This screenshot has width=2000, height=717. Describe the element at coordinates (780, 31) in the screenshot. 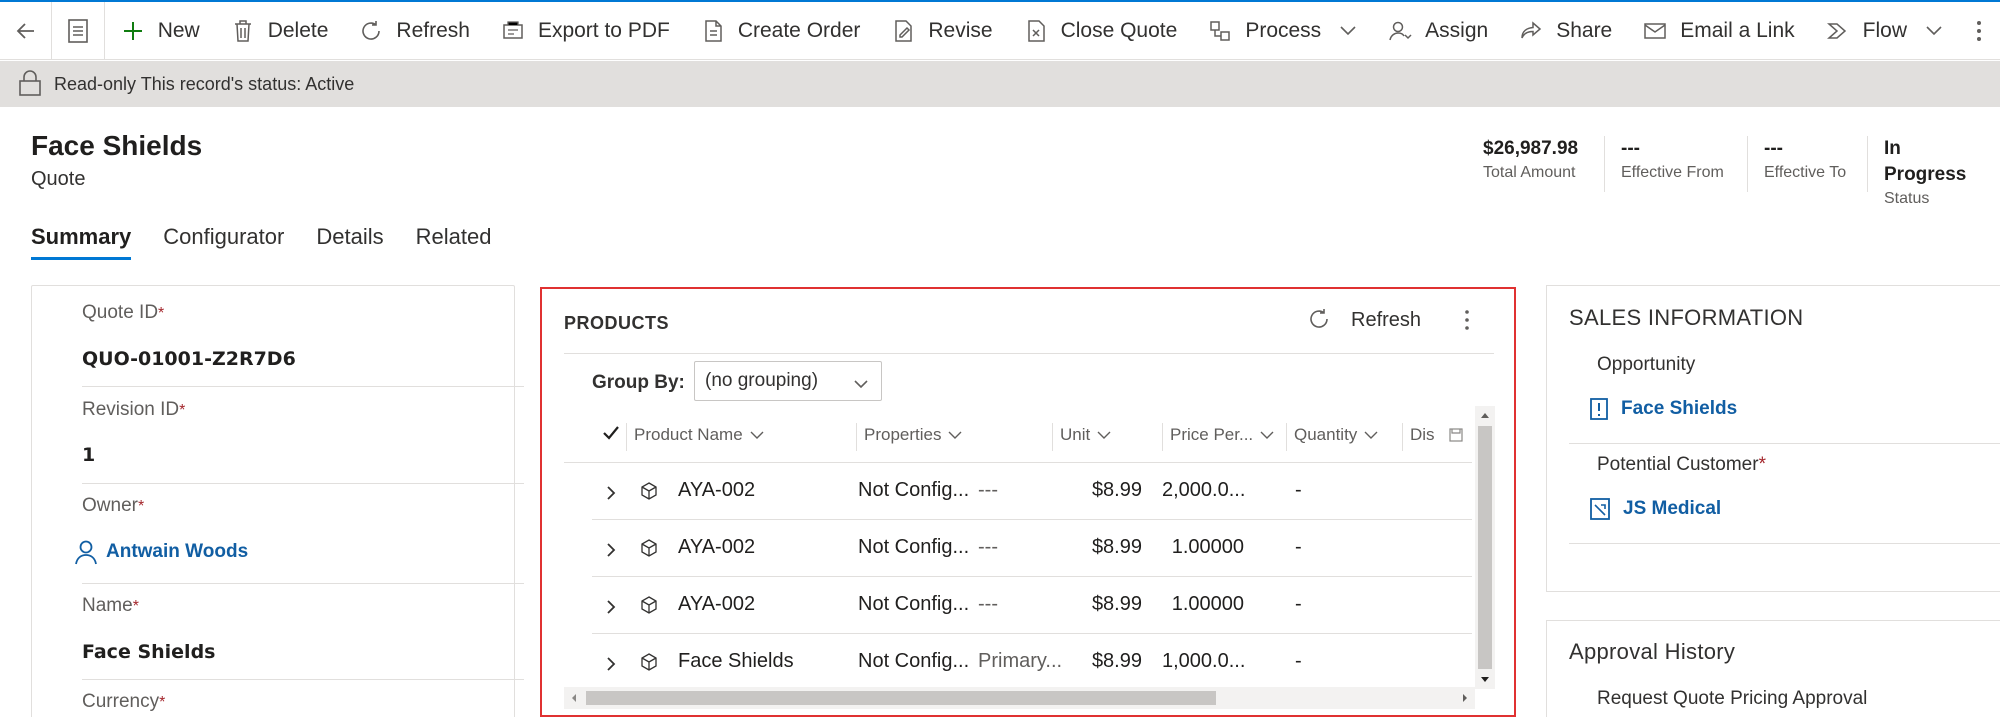

I see `create-order-button: Create Order` at that location.